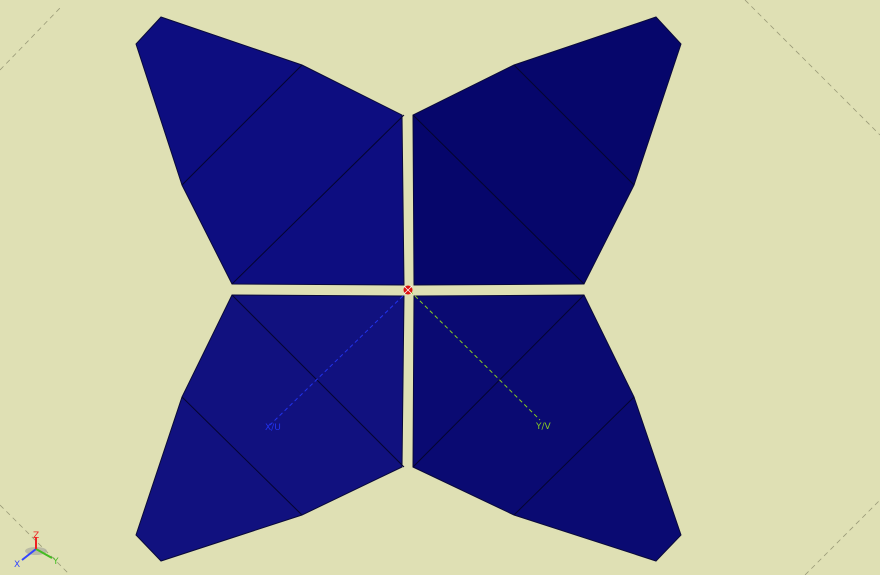 The image size is (880, 575). I want to click on quadrant-upper-left, so click(270, 151).